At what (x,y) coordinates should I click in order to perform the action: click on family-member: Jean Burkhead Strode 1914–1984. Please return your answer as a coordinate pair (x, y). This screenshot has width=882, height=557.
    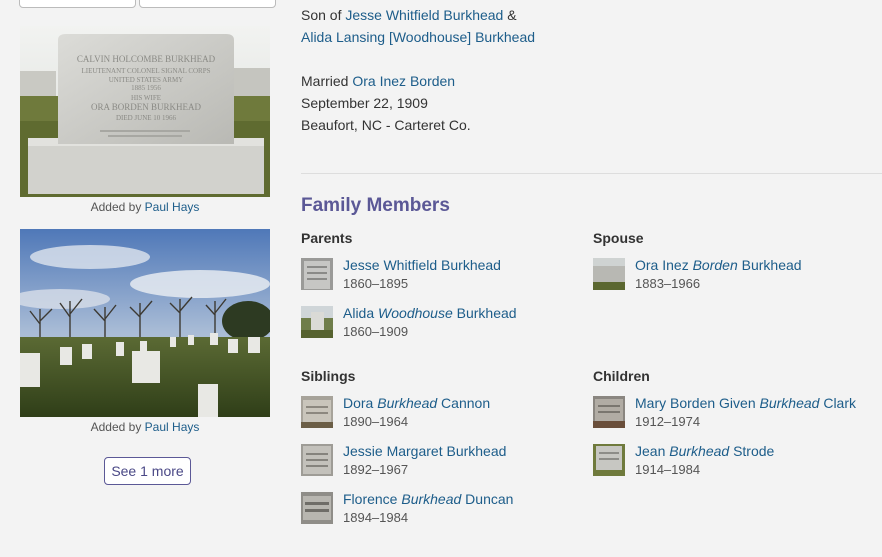
    Looking at the image, I should click on (733, 463).